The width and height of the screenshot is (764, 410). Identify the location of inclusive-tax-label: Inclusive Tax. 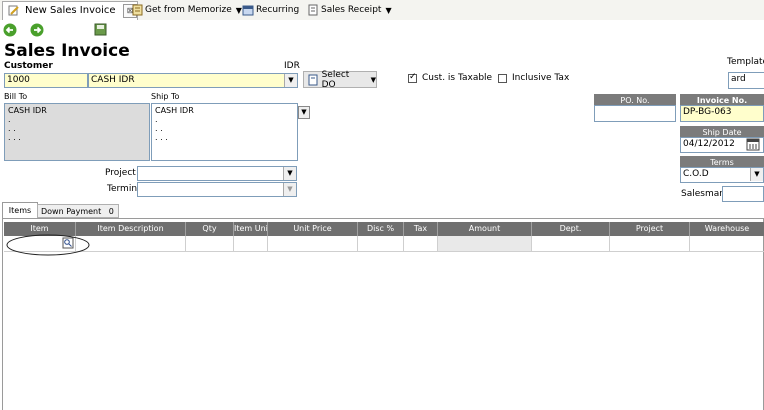
(541, 78).